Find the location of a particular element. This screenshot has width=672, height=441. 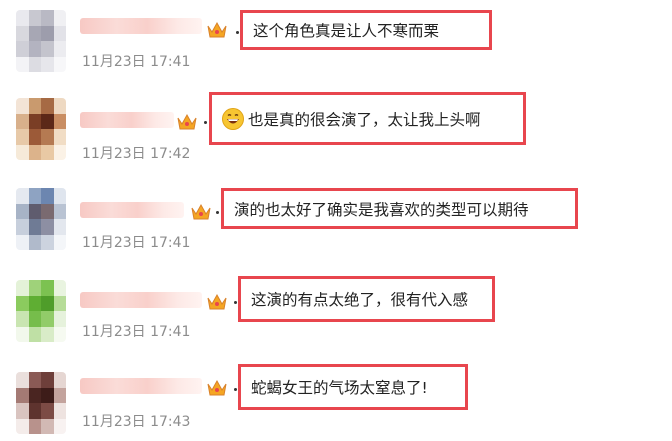

comment-text-box: 蛇蝎女王的气场太窒息了! is located at coordinates (353, 387).